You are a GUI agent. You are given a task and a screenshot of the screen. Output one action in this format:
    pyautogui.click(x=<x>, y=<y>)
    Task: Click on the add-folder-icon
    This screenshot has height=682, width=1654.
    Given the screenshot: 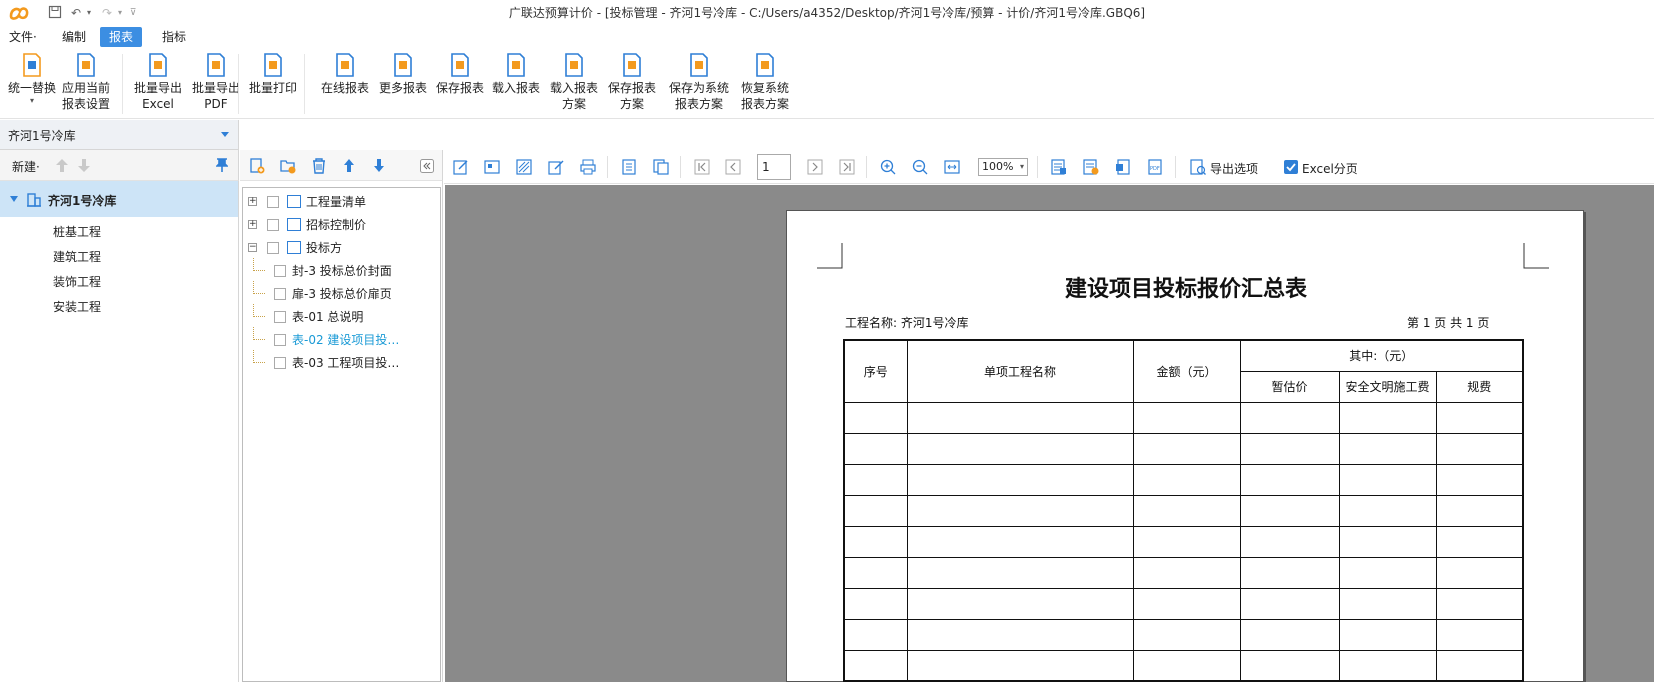 What is the action you would take?
    pyautogui.click(x=288, y=166)
    